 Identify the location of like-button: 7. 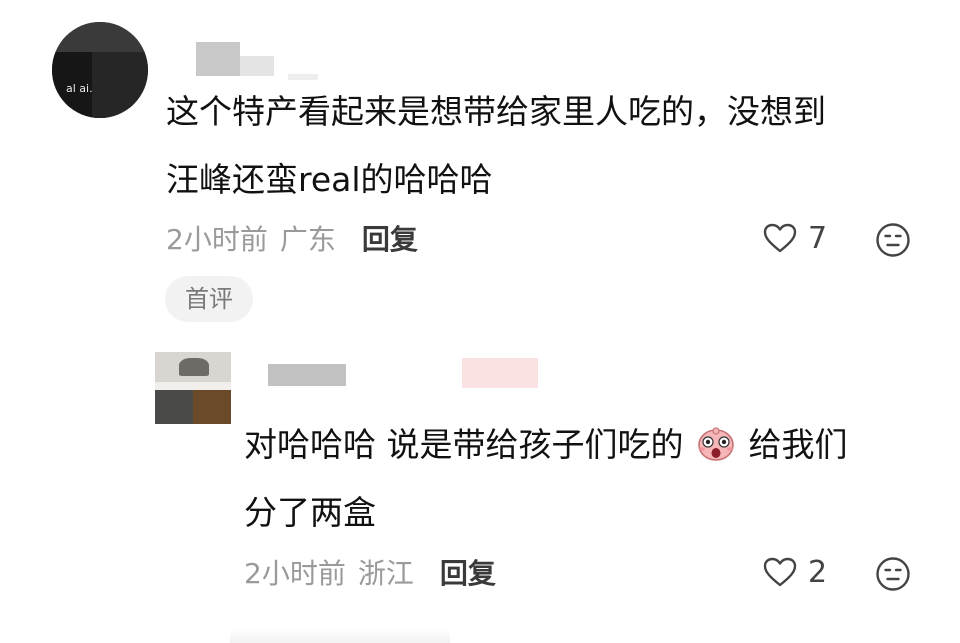
(794, 238).